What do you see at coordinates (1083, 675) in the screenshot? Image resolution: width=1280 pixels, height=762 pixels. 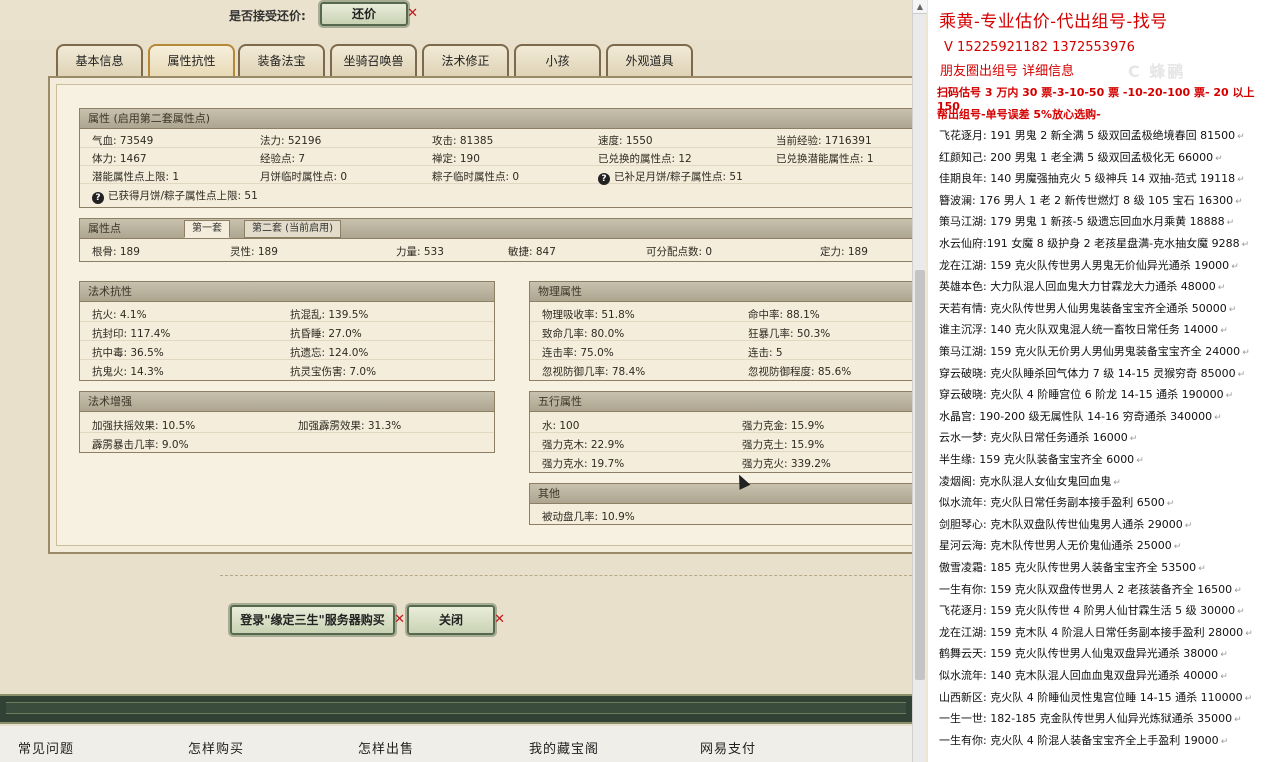 I see `list-item: 似水流年: 140 克木队混人回血血鬼双盘异光通杀 40000 ↵` at bounding box center [1083, 675].